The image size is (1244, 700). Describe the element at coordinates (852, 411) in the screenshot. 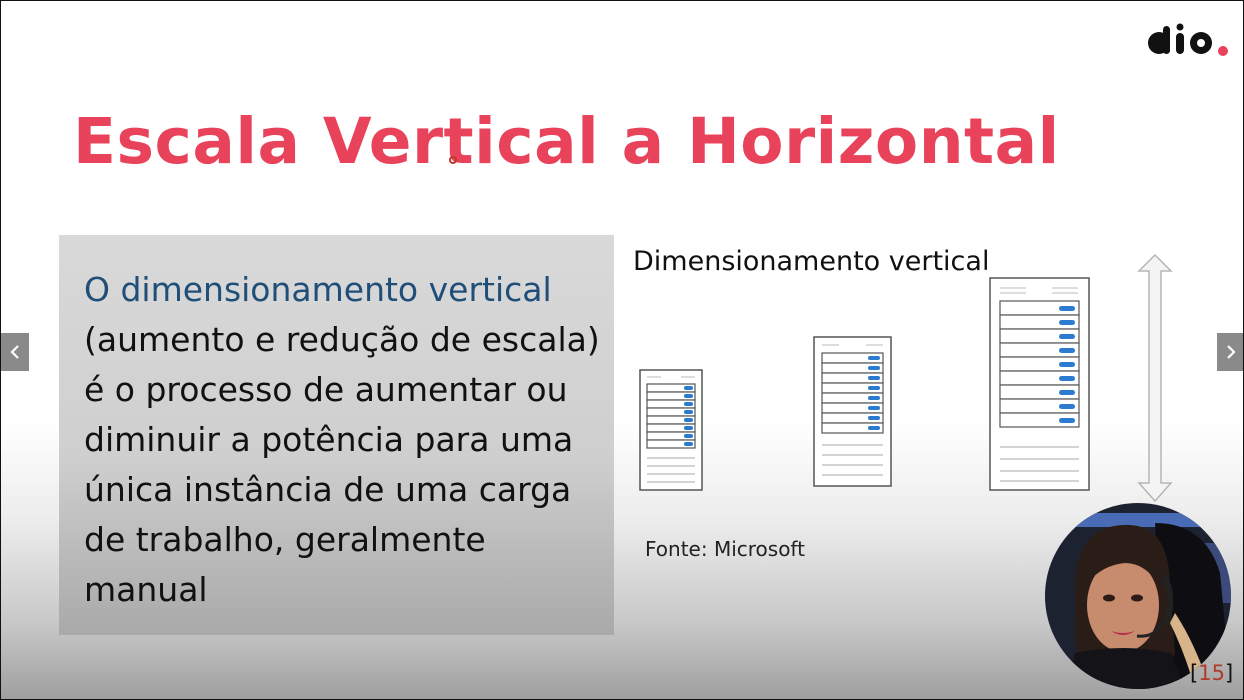

I see `server-medium-icon` at that location.